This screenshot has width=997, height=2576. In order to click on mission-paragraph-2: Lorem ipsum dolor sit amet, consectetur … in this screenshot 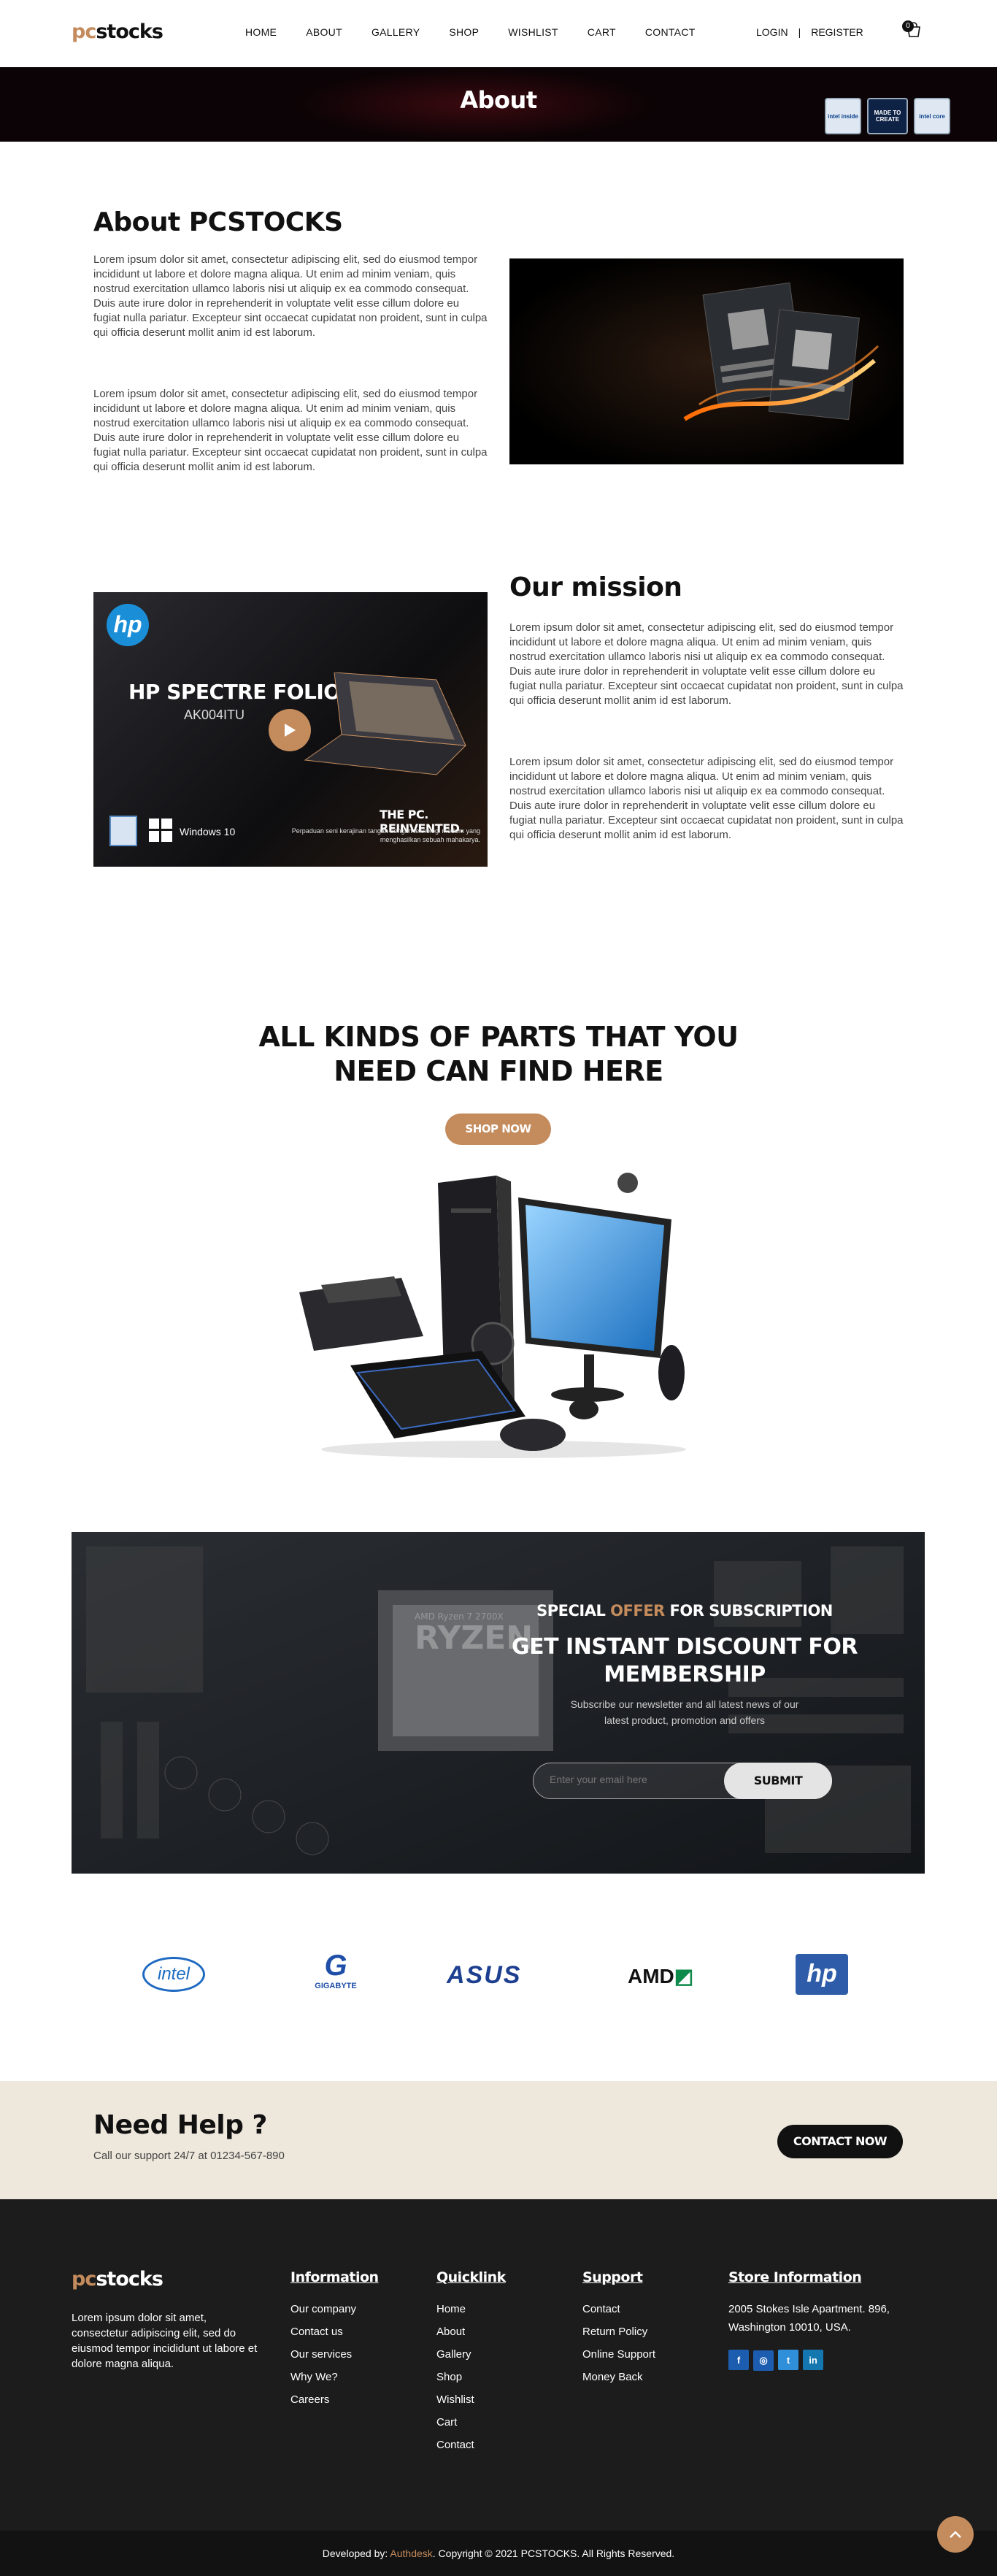, I will do `click(707, 798)`.